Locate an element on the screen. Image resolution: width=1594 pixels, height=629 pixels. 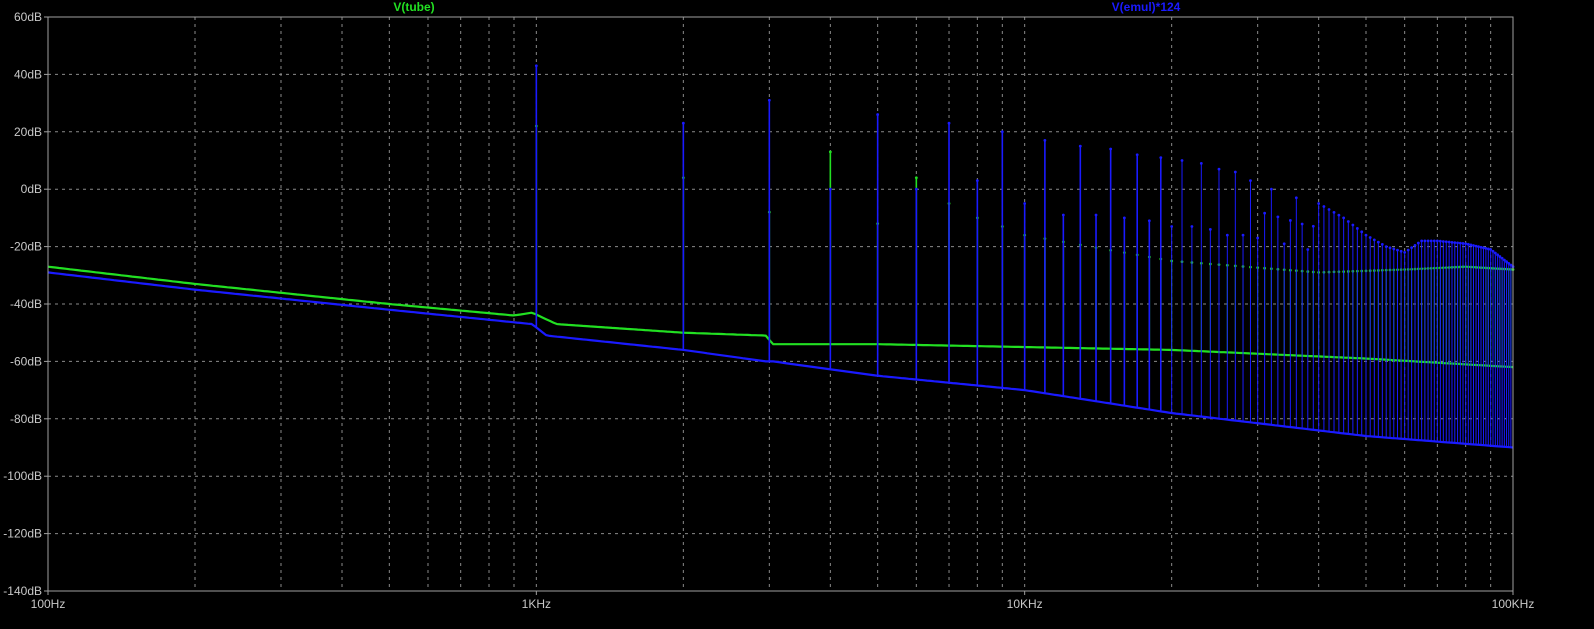
y-tick-label: -40dB is located at coordinates (26, 304).